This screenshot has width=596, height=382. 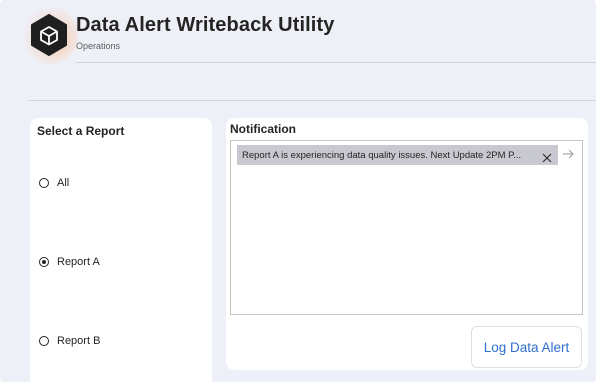 I want to click on radio-label: Report B, so click(x=79, y=341).